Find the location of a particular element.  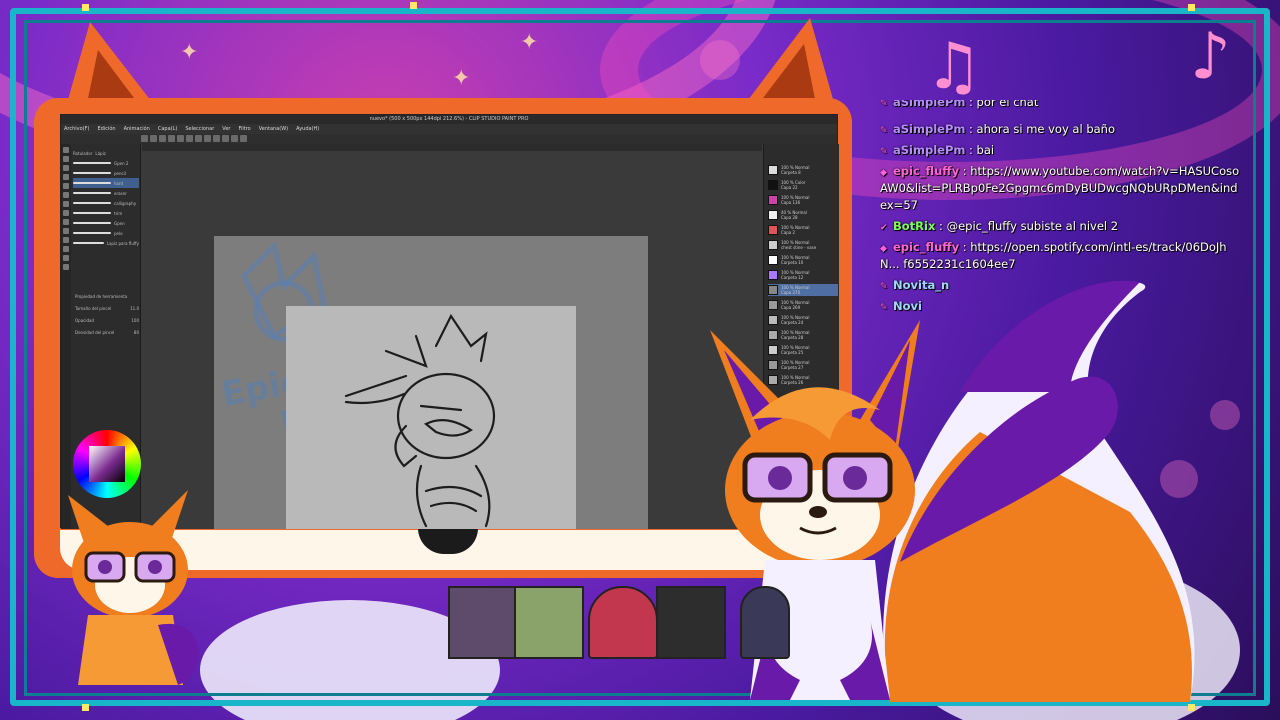

layer-row: 100 % Normal chest stine - vase is located at coordinates (803, 245).